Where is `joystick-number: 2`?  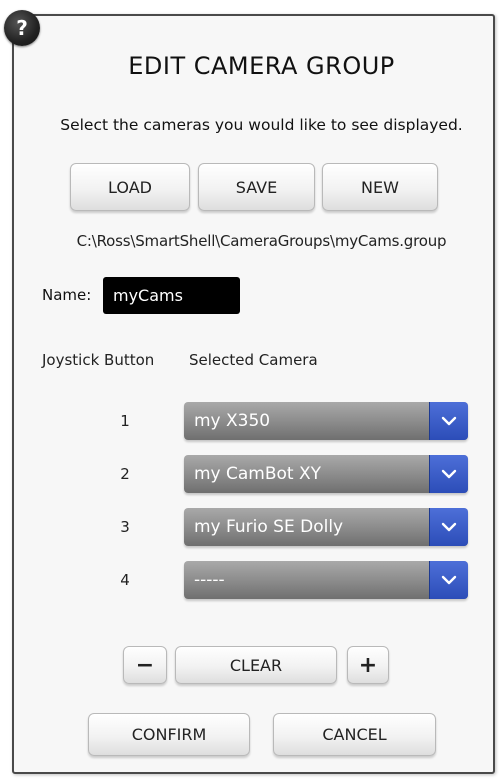 joystick-number: 2 is located at coordinates (125, 474).